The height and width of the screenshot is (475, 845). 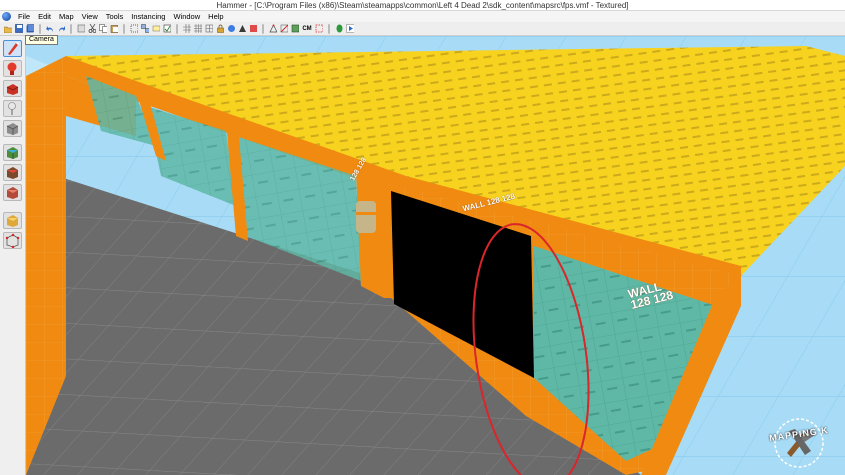 What do you see at coordinates (90, 16) in the screenshot?
I see `menu-view: View` at bounding box center [90, 16].